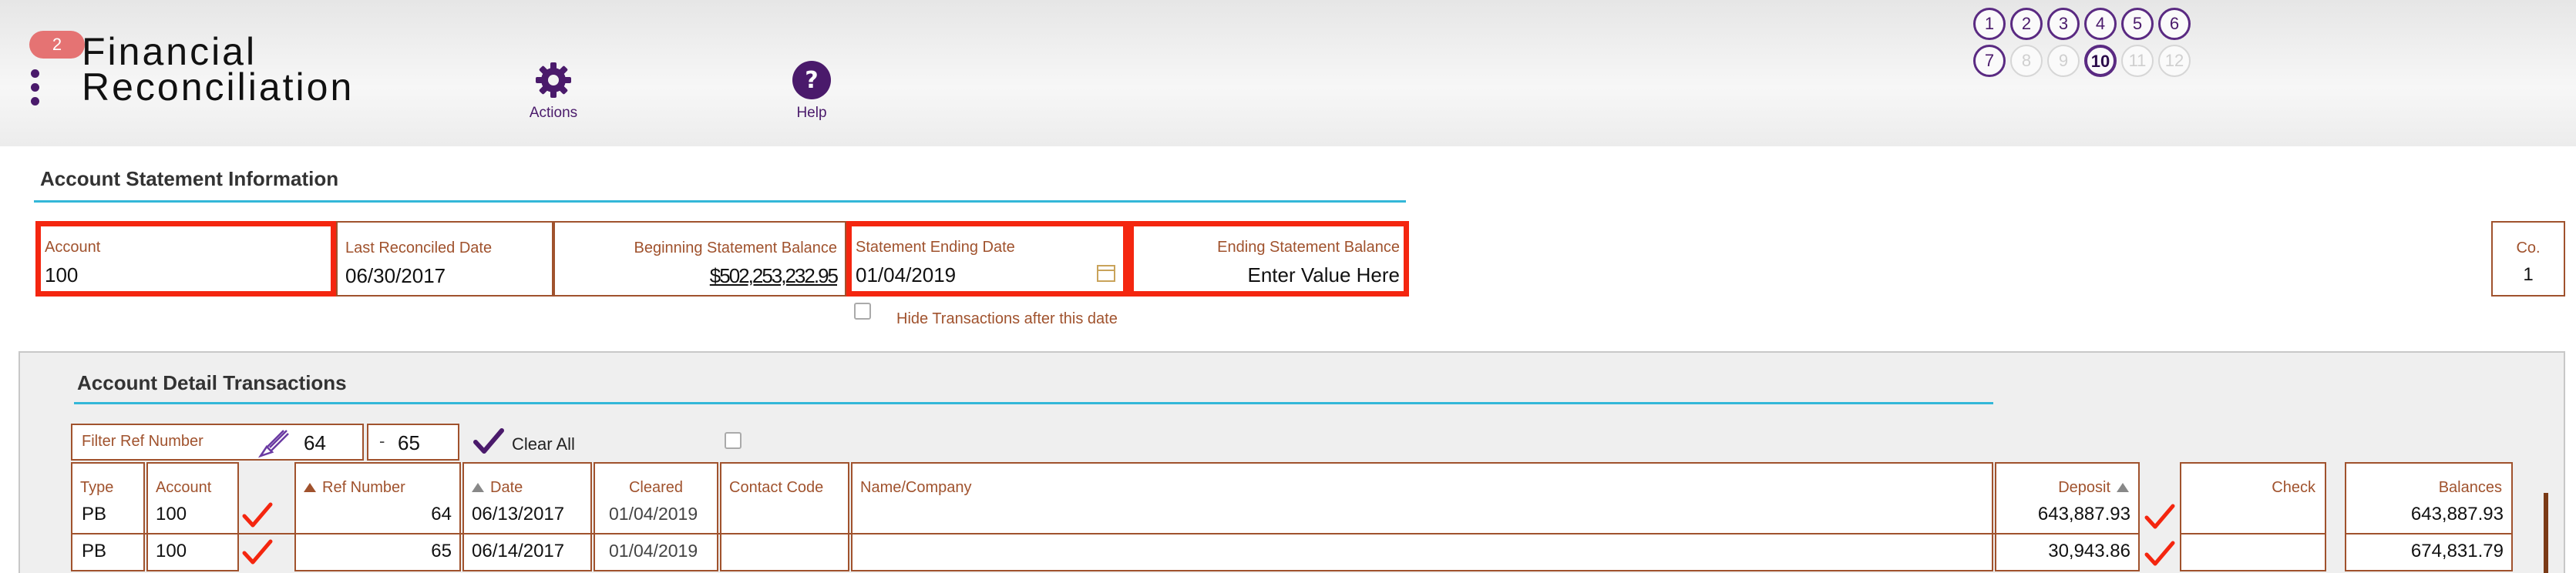 The image size is (2576, 573). I want to click on step-7: 7, so click(1989, 61).